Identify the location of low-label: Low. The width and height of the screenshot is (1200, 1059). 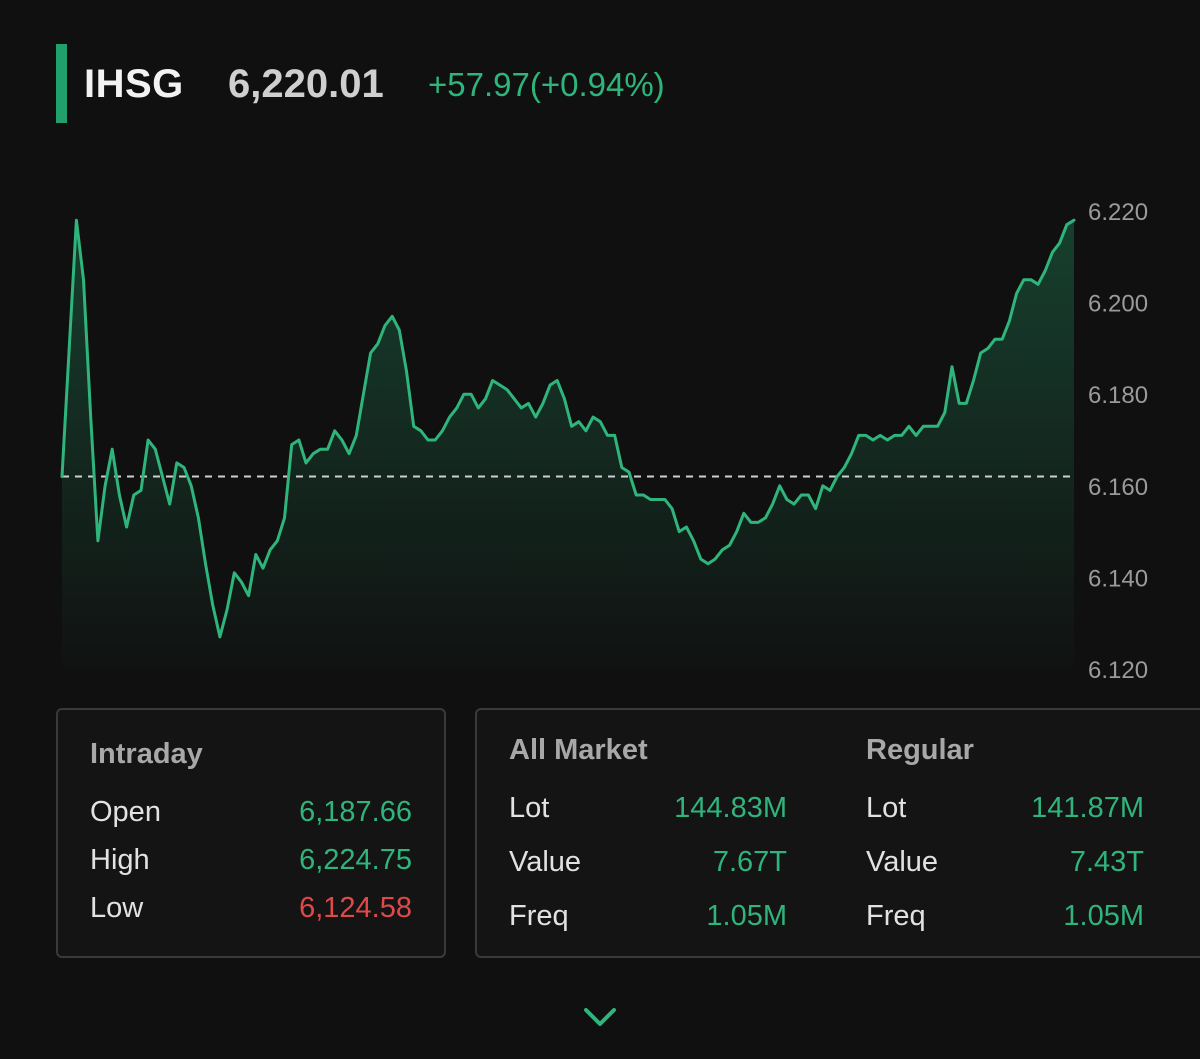
(117, 908).